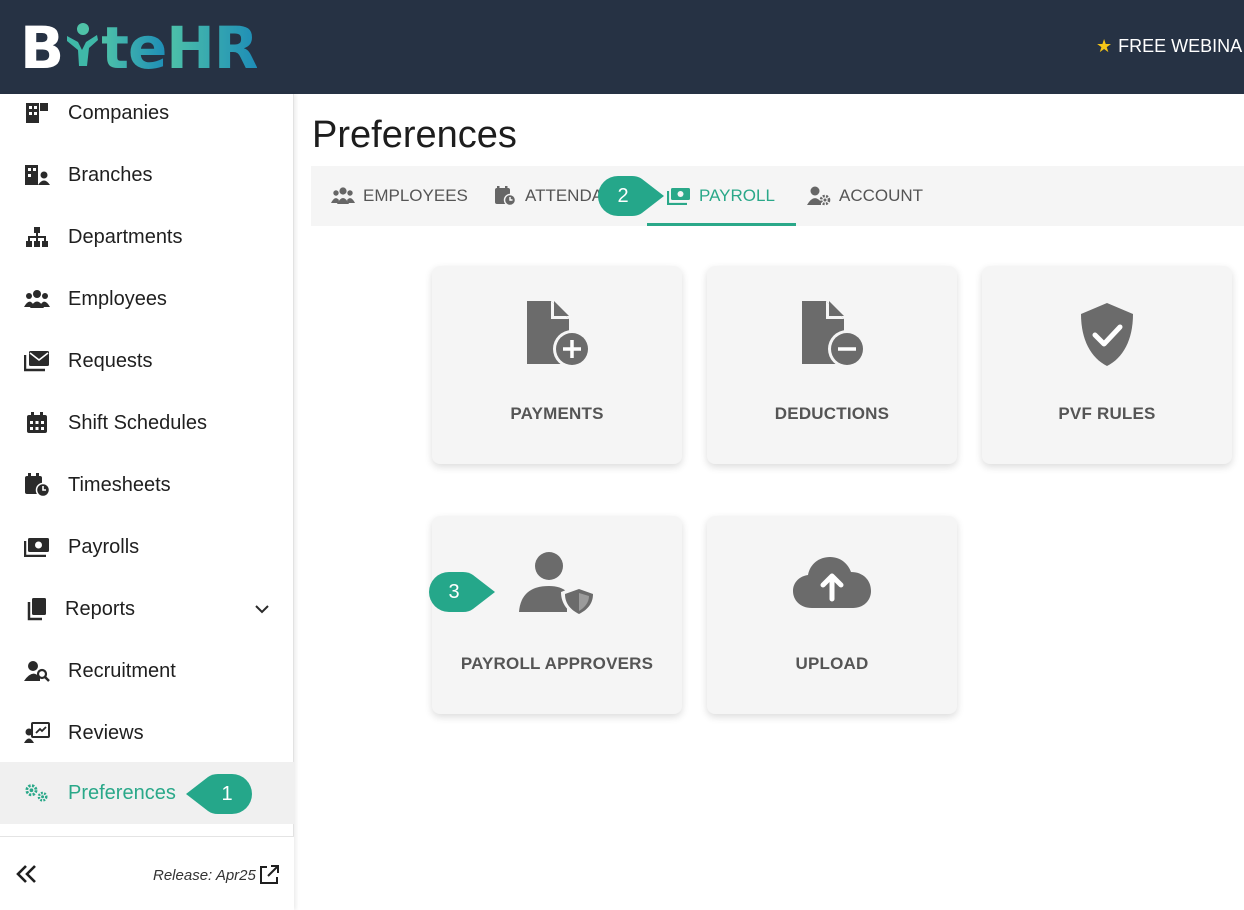 The image size is (1244, 910). Describe the element at coordinates (37, 113) in the screenshot. I see `building-icon` at that location.